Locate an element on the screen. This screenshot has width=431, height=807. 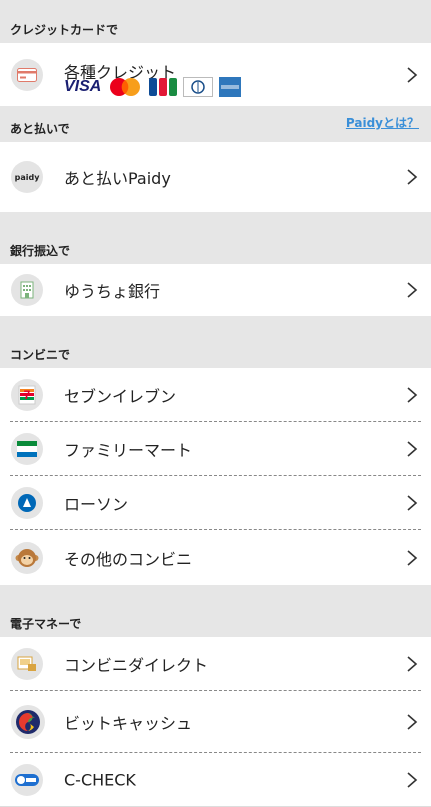
payment-option-bitcash: ビットキャッシュ is located at coordinates (215, 722).